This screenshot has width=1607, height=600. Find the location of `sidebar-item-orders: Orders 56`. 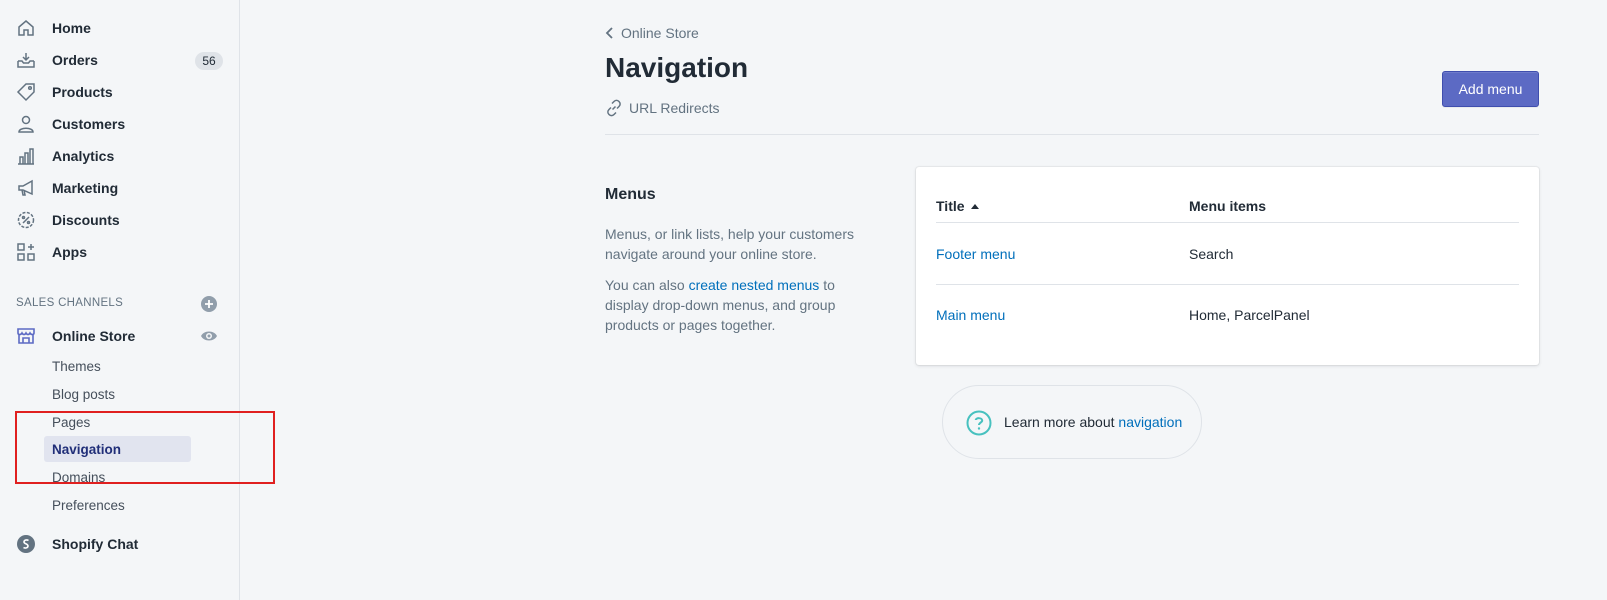

sidebar-item-orders: Orders 56 is located at coordinates (120, 60).